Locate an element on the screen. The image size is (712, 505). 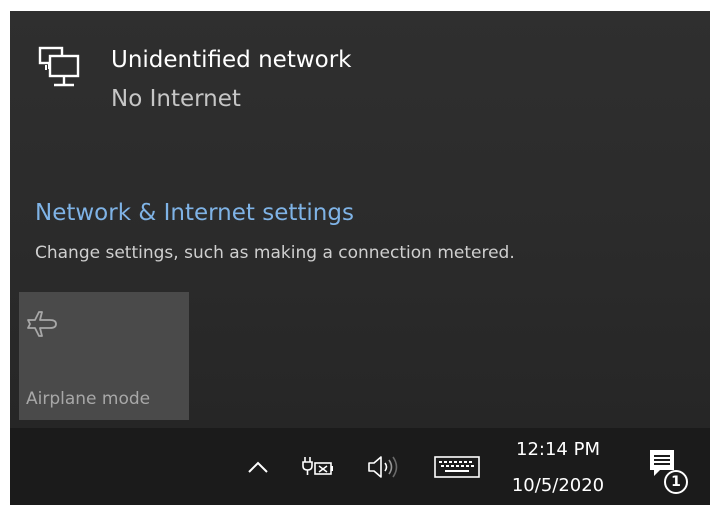
airplane-icon is located at coordinates (44, 324).